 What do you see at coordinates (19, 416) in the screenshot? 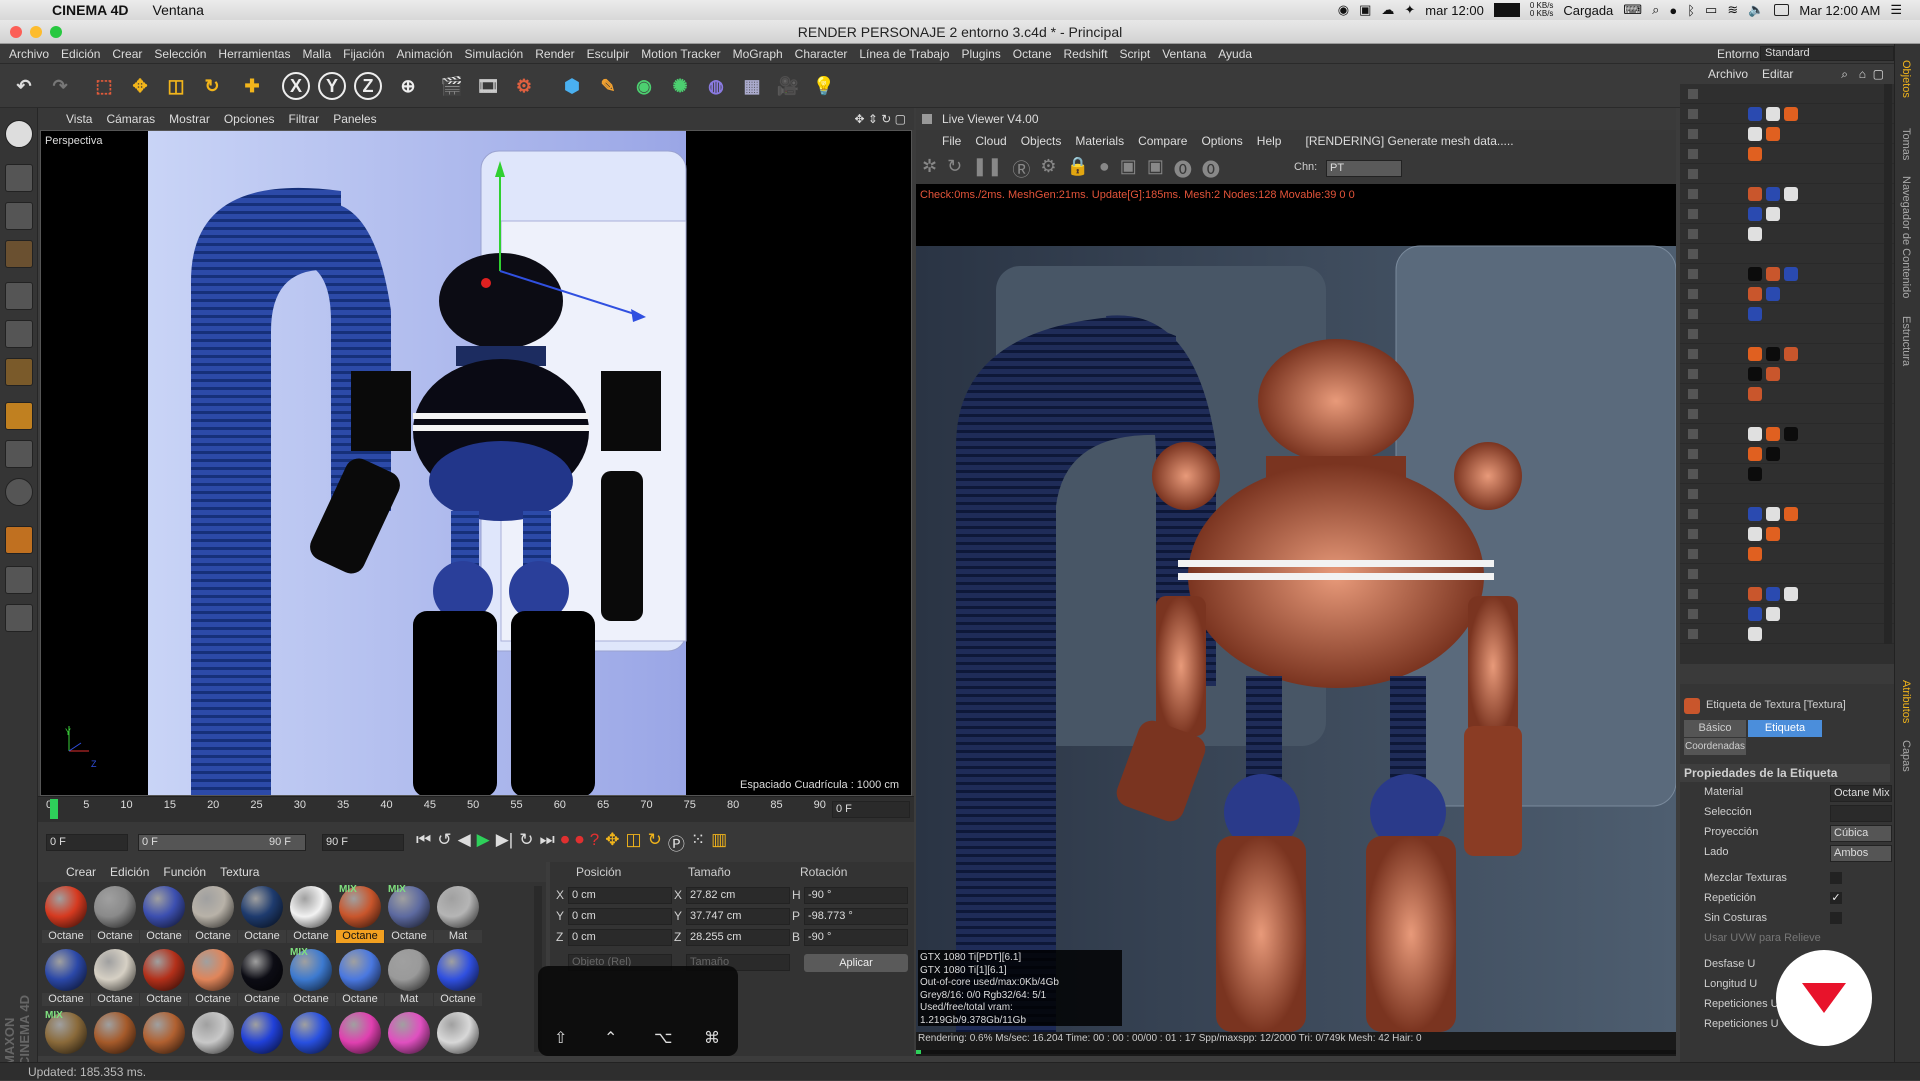
I see `axis-mode-icon` at bounding box center [19, 416].